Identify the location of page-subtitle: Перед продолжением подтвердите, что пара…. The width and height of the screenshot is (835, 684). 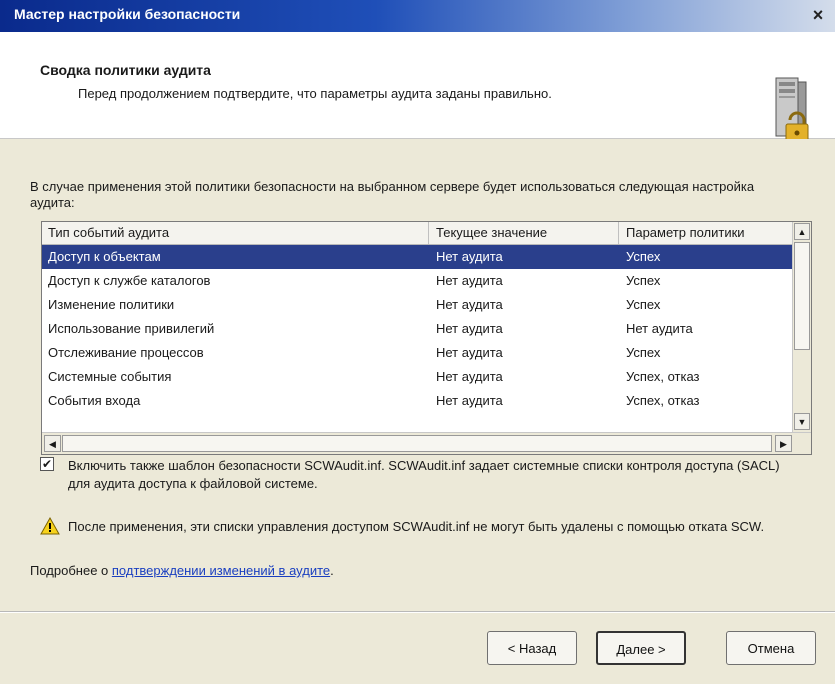
(315, 93).